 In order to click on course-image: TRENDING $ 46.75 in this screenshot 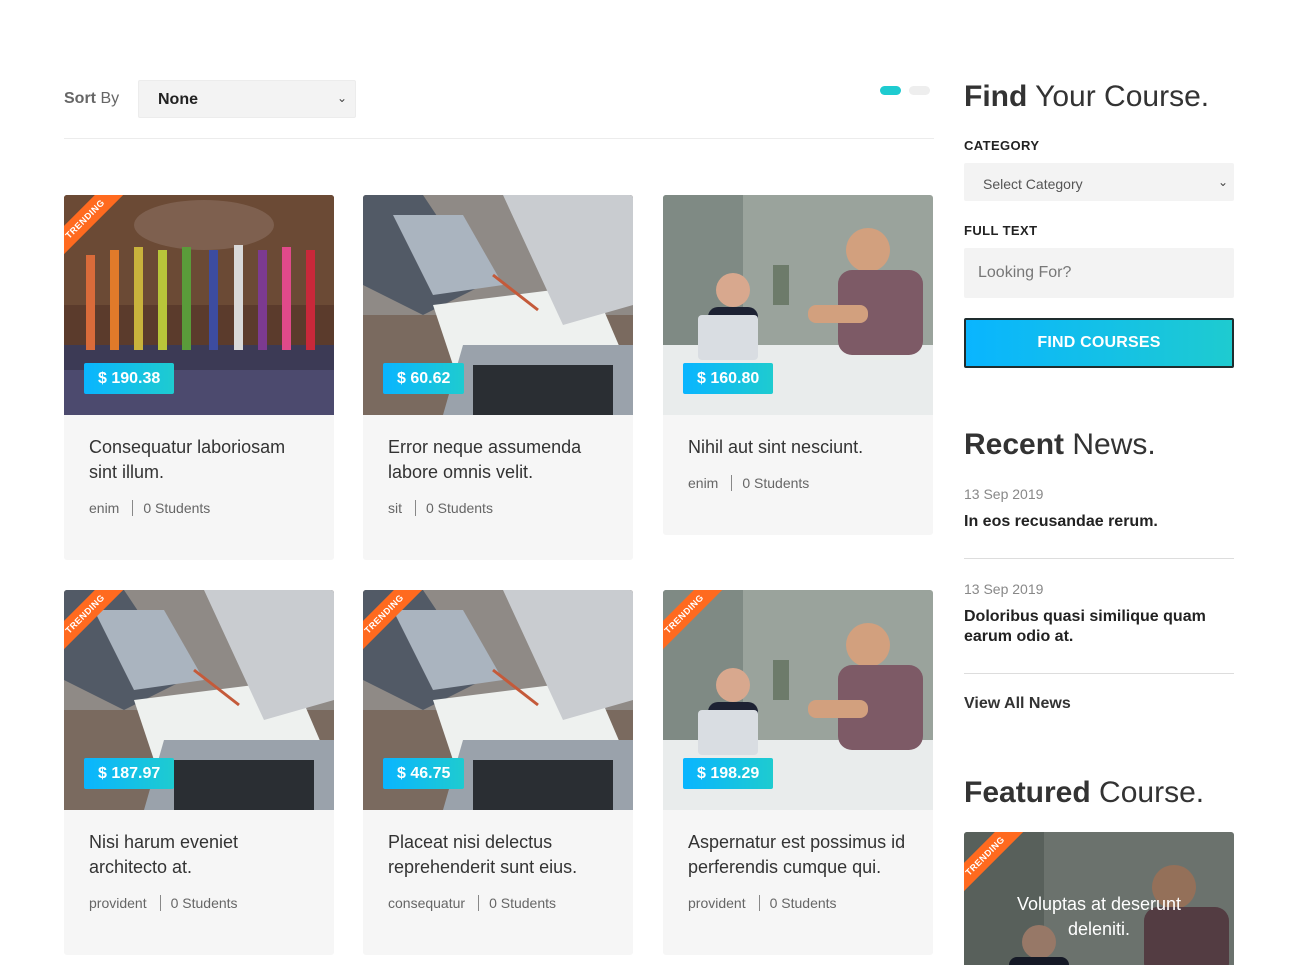, I will do `click(498, 700)`.